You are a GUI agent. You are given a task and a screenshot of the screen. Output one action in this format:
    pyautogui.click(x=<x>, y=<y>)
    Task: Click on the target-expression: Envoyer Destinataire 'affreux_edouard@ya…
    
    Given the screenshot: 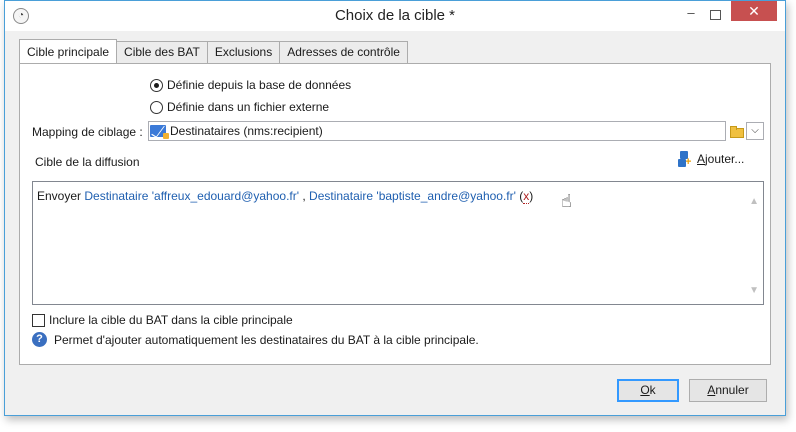 What is the action you would take?
    pyautogui.click(x=285, y=196)
    